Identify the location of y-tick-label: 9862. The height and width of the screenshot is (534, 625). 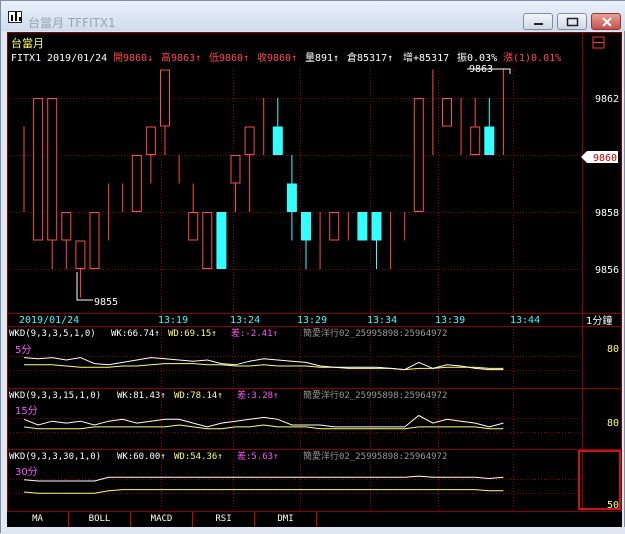
(607, 99).